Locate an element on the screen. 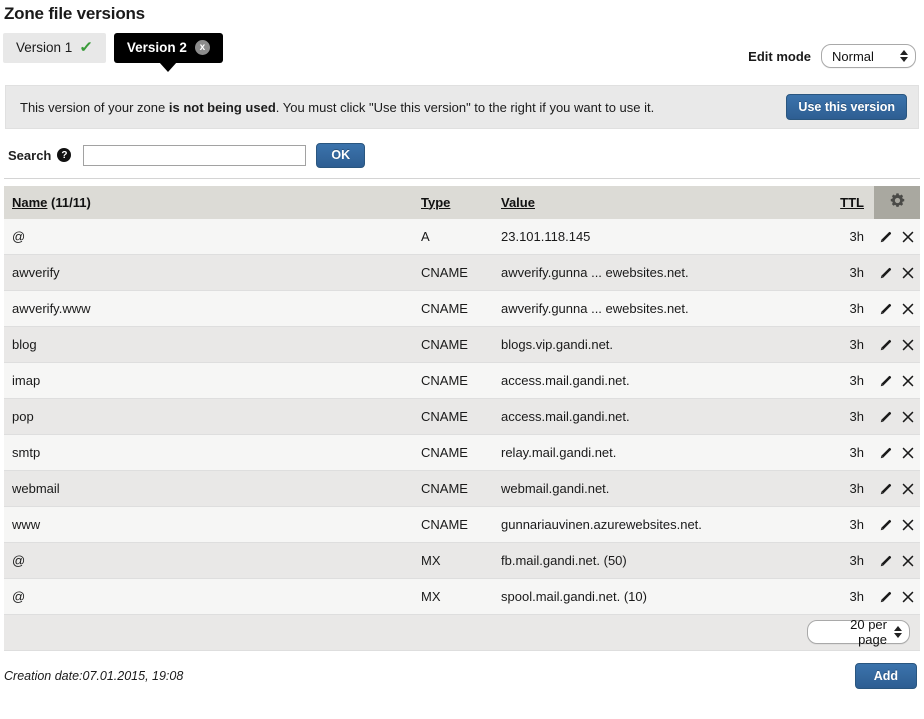 The image size is (924, 719). column-header-name: Name (11/11) is located at coordinates (208, 202).